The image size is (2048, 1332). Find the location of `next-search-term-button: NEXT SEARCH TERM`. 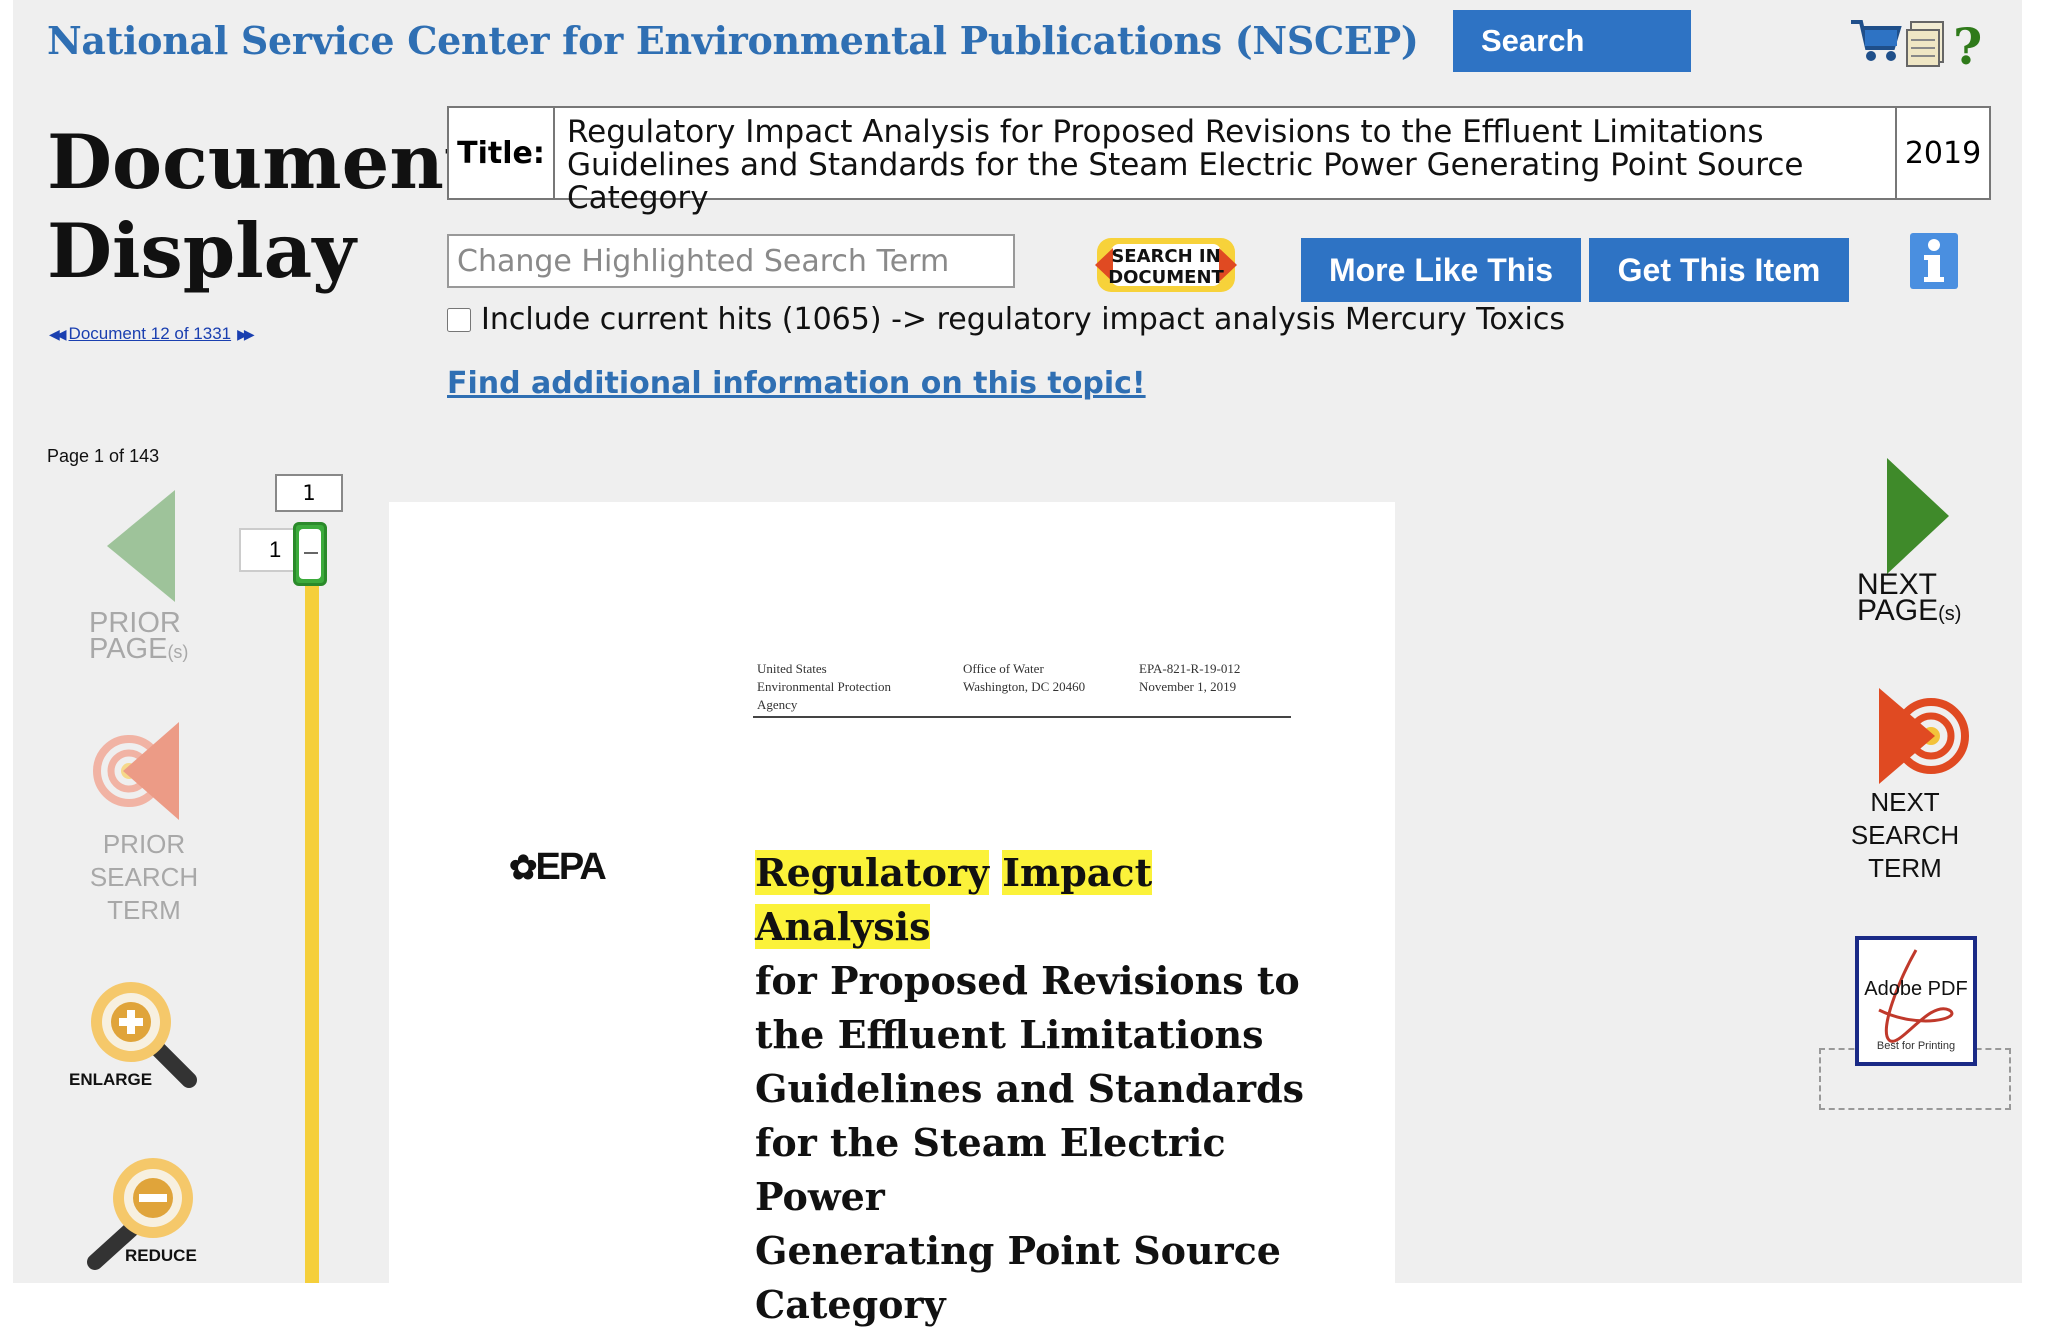

next-search-term-button: NEXT SEARCH TERM is located at coordinates (1905, 835).